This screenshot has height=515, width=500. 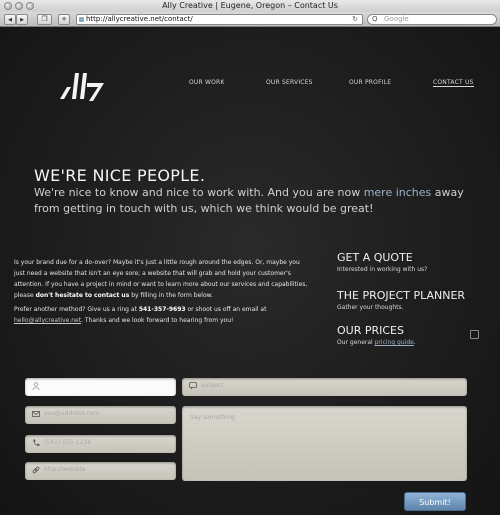 What do you see at coordinates (76, 309) in the screenshot?
I see `contact-text: Prefer another method? Give us a ring at` at bounding box center [76, 309].